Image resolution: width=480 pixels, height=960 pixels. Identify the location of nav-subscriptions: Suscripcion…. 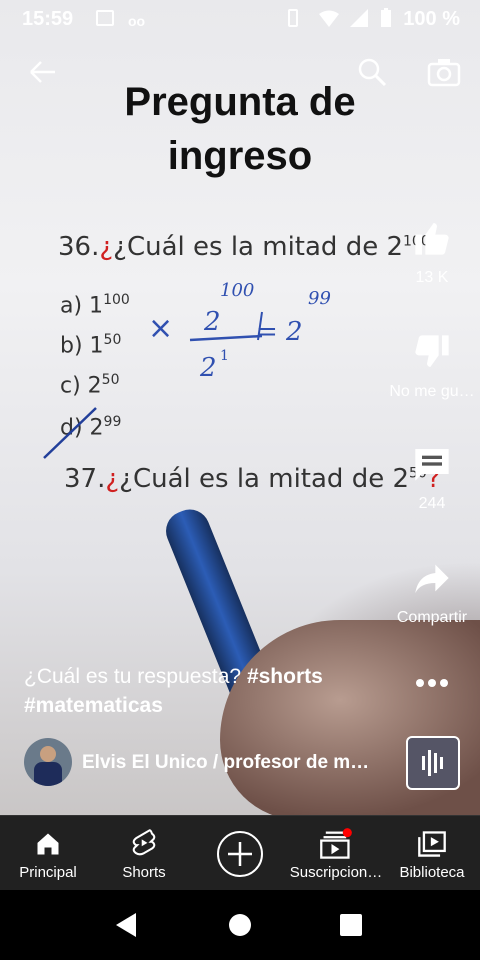
(336, 853).